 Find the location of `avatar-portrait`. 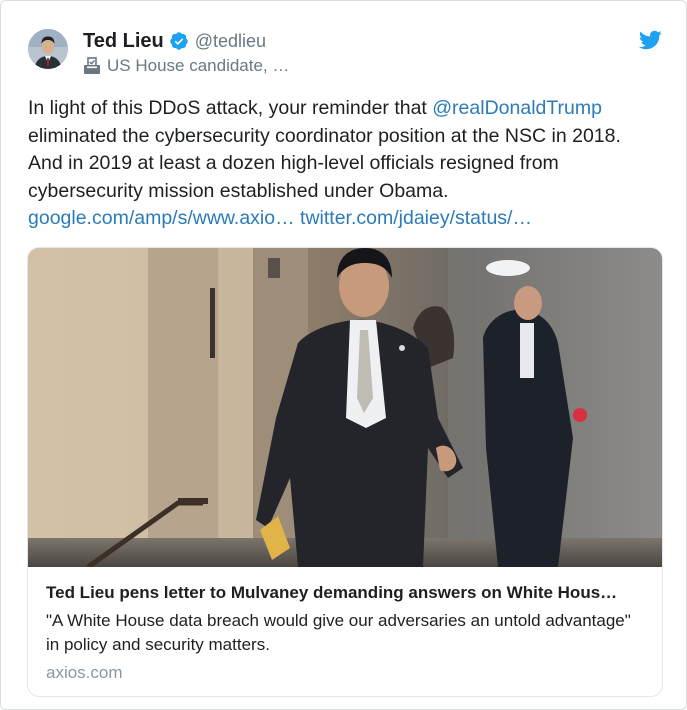

avatar-portrait is located at coordinates (48, 49).